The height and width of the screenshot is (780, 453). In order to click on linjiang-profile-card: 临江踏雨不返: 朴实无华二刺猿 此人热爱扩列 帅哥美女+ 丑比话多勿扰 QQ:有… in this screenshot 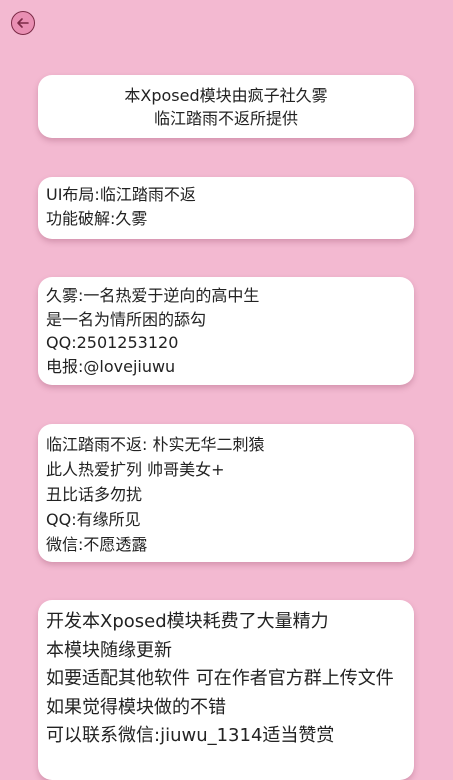, I will do `click(226, 493)`.